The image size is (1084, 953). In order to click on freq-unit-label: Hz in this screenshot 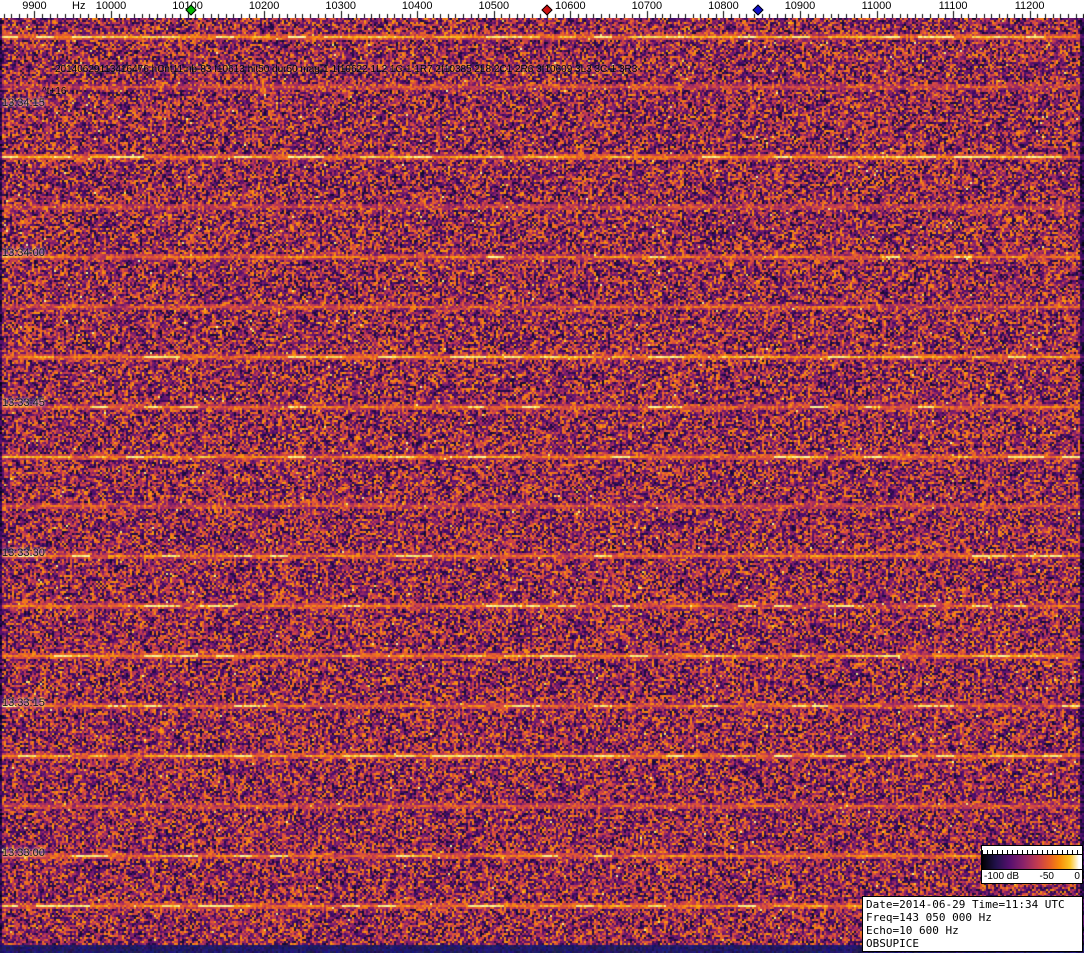, I will do `click(79, 6)`.